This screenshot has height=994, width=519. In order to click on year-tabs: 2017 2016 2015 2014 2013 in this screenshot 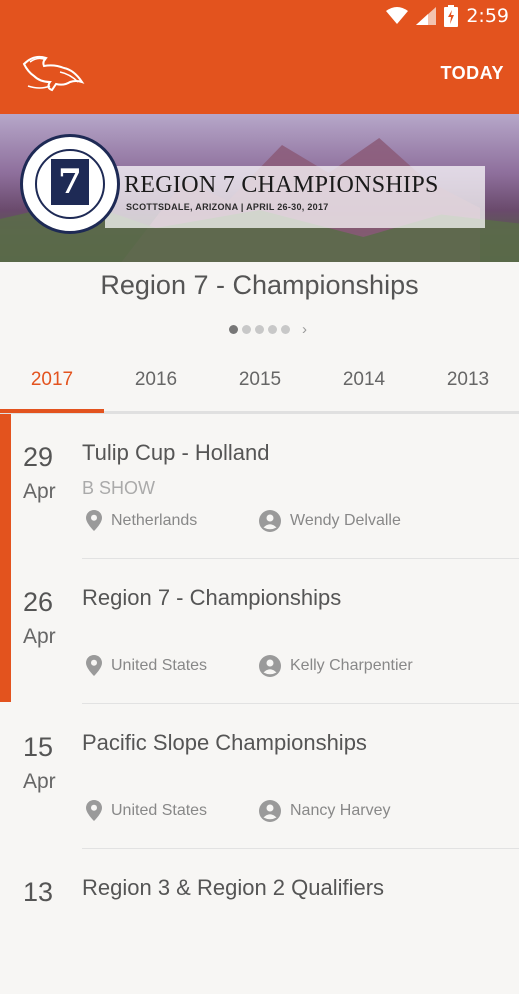, I will do `click(259, 385)`.